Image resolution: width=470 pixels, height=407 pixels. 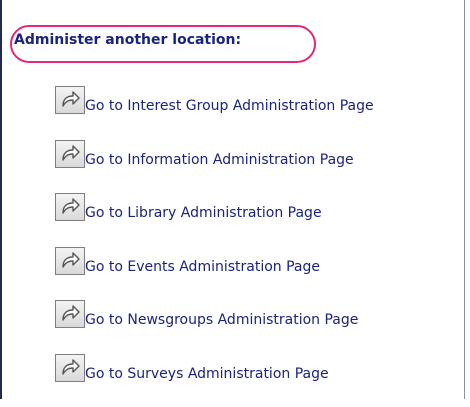 I want to click on link-surveys-admin: Go to Surveys Administration Page, so click(x=214, y=368).